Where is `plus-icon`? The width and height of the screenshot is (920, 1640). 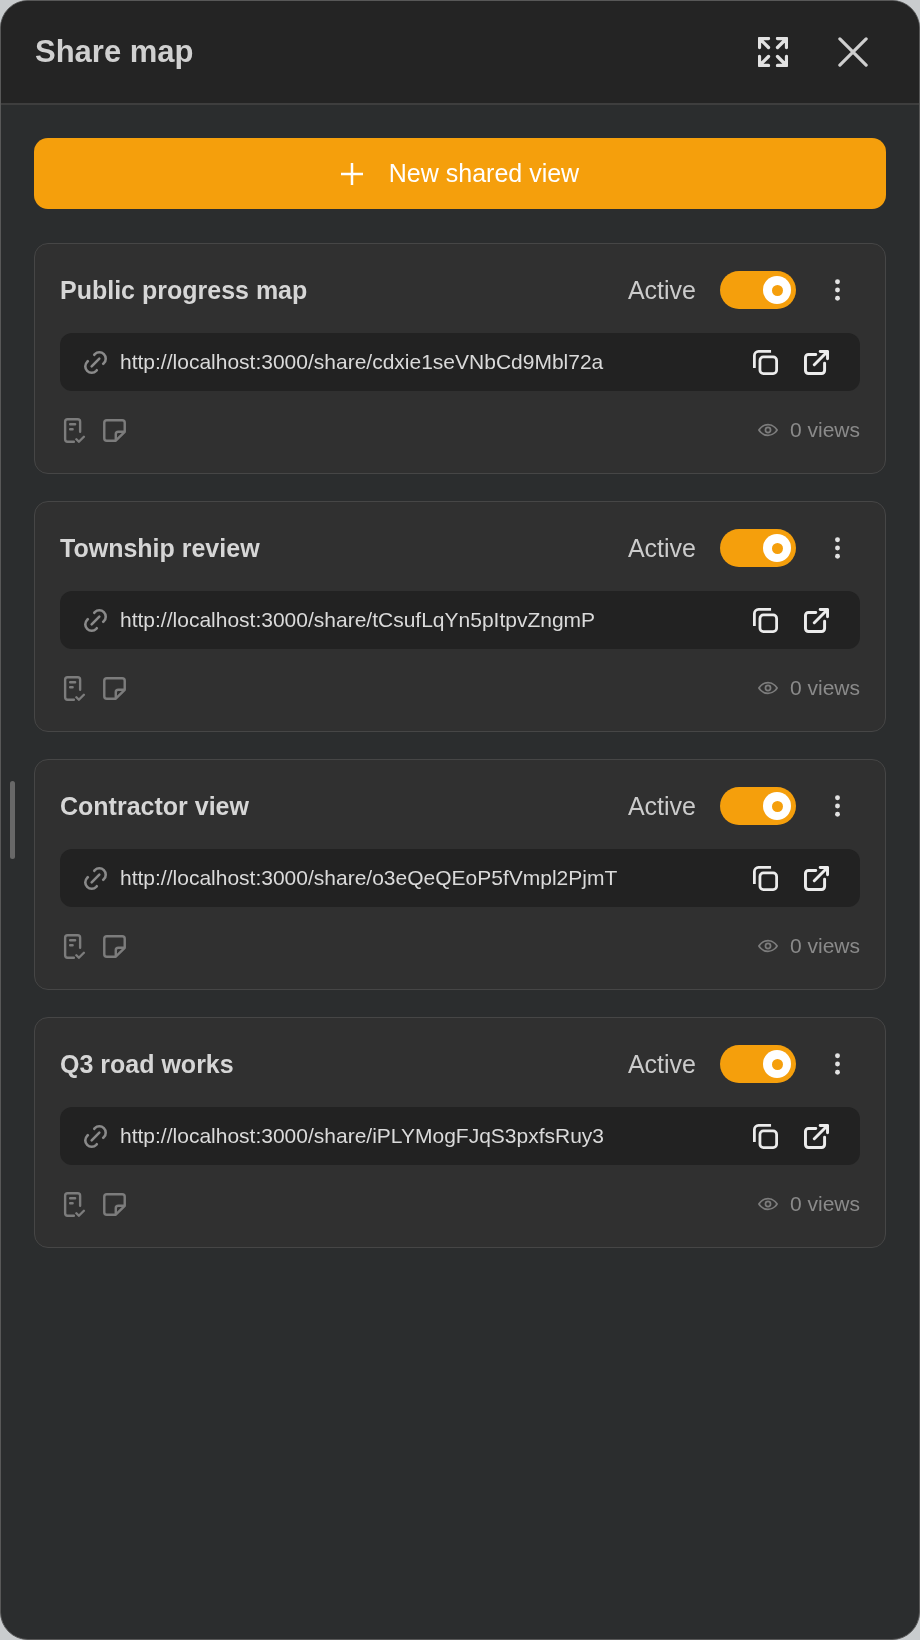 plus-icon is located at coordinates (351, 173).